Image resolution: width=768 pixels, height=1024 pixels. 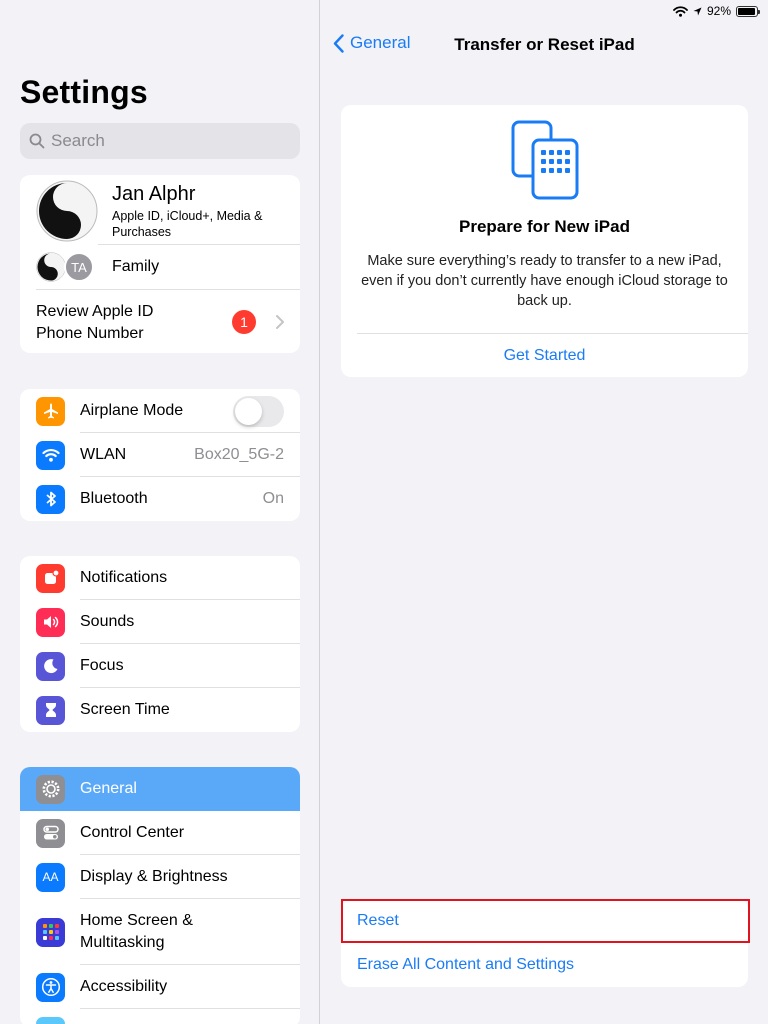 I want to click on sidebar-item-display-brightness: AA Display & Brightness, so click(x=160, y=877).